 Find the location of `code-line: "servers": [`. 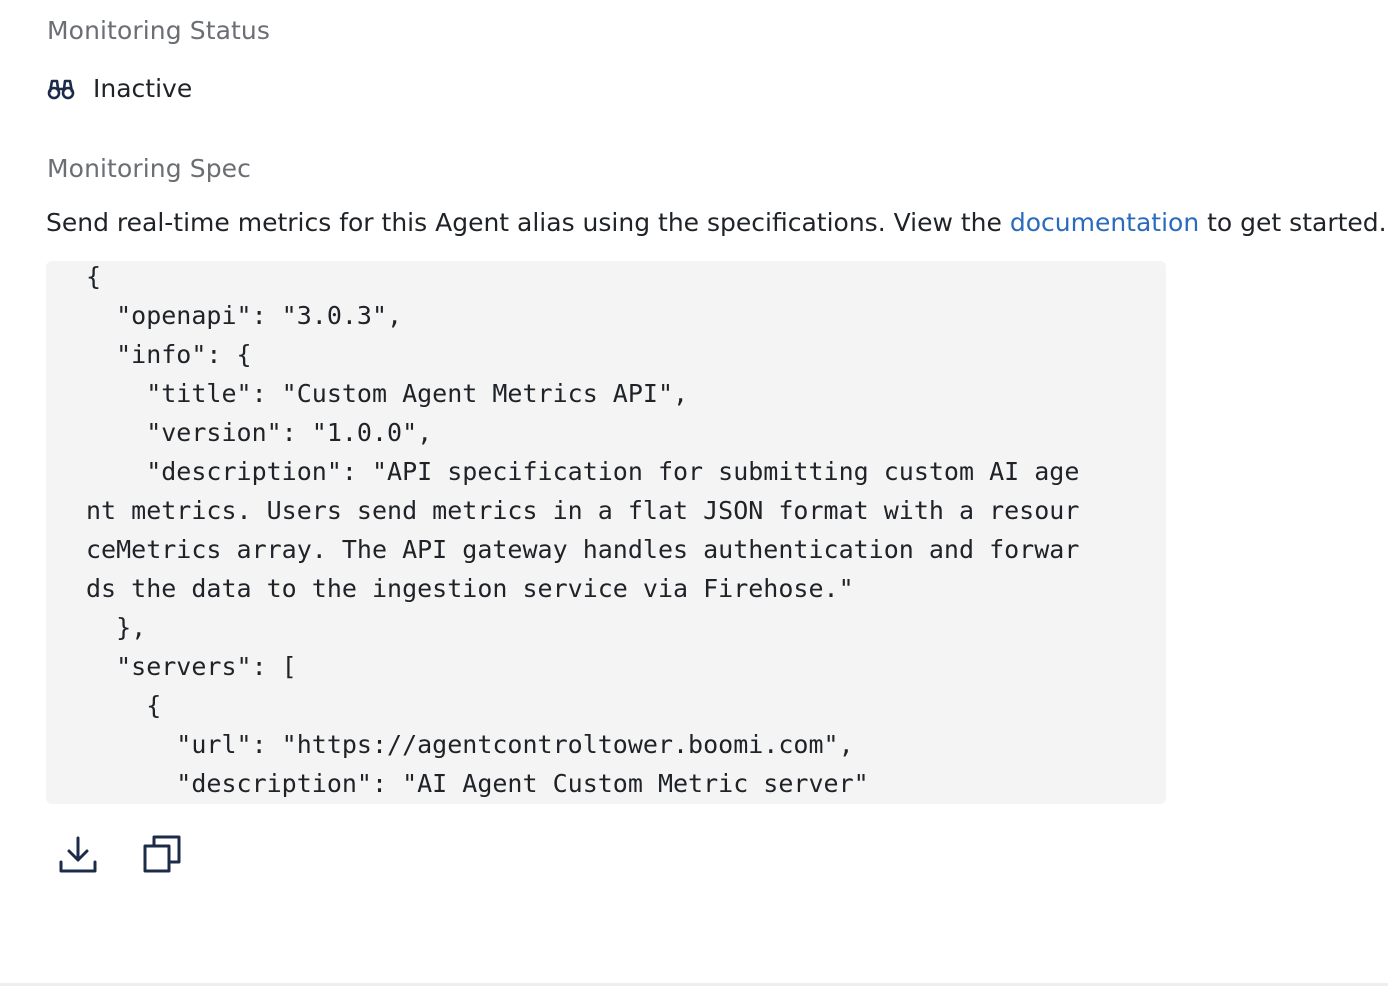

code-line: "servers": [ is located at coordinates (191, 666).